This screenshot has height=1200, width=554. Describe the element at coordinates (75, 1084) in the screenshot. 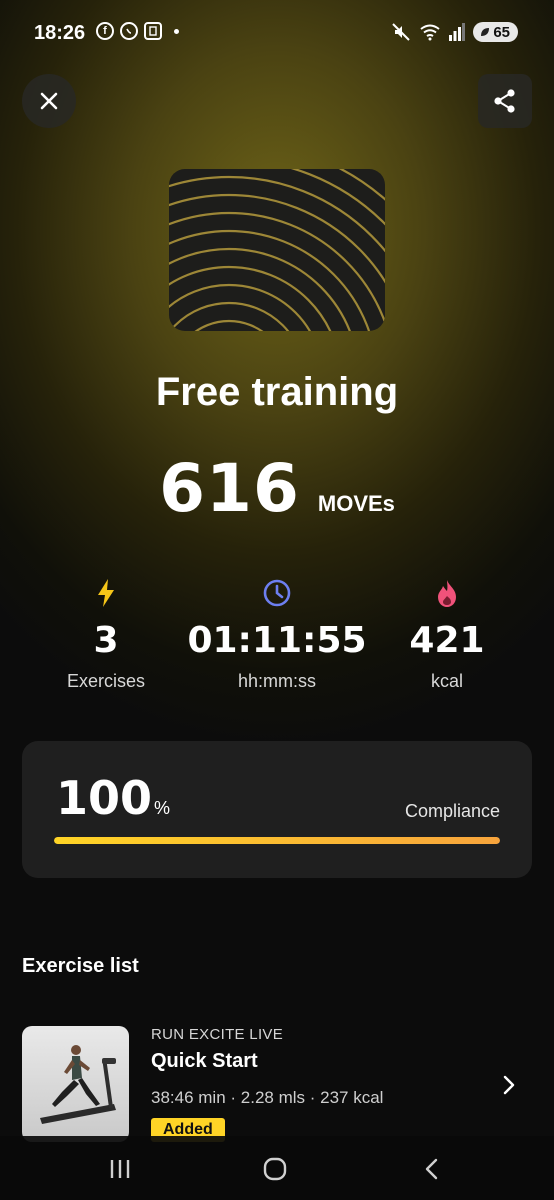

I see `exercise-thumbnail` at that location.